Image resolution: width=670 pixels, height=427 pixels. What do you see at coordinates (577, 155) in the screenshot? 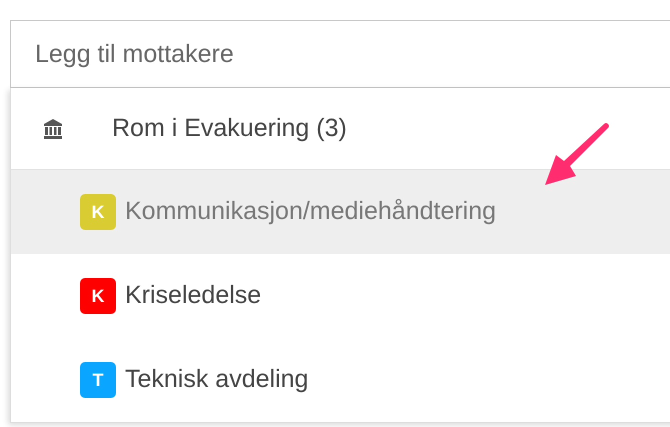
I see `pointer-arrow` at bounding box center [577, 155].